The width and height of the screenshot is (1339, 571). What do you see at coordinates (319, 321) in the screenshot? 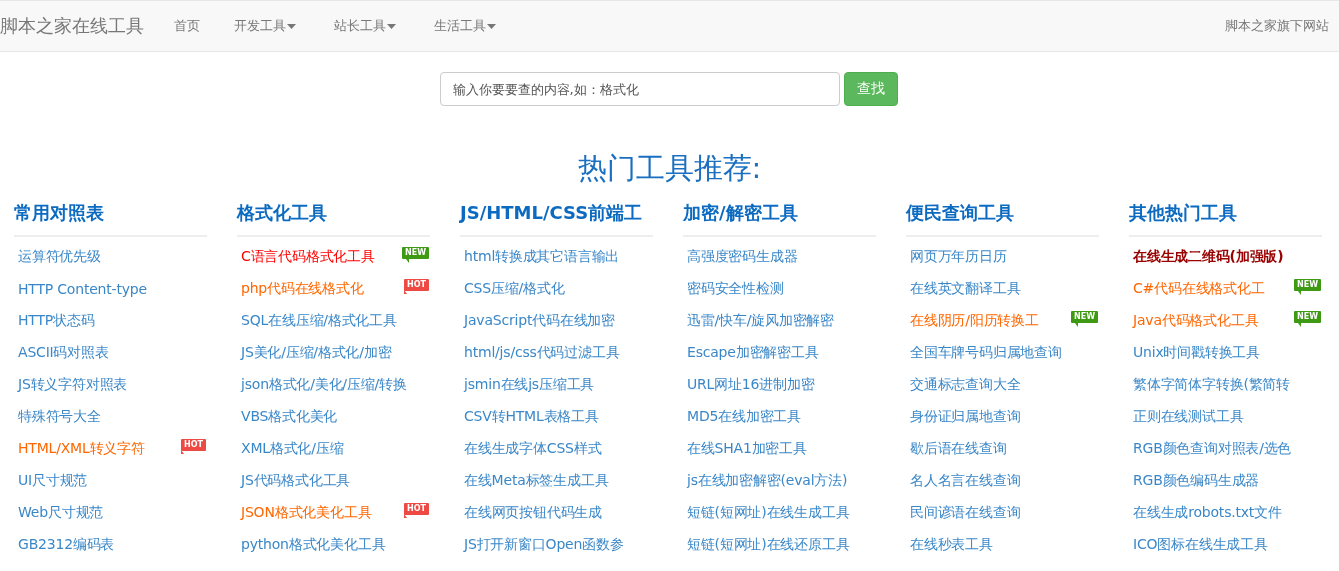
I see `tool-link: SQL在线压缩/格式化工具` at bounding box center [319, 321].